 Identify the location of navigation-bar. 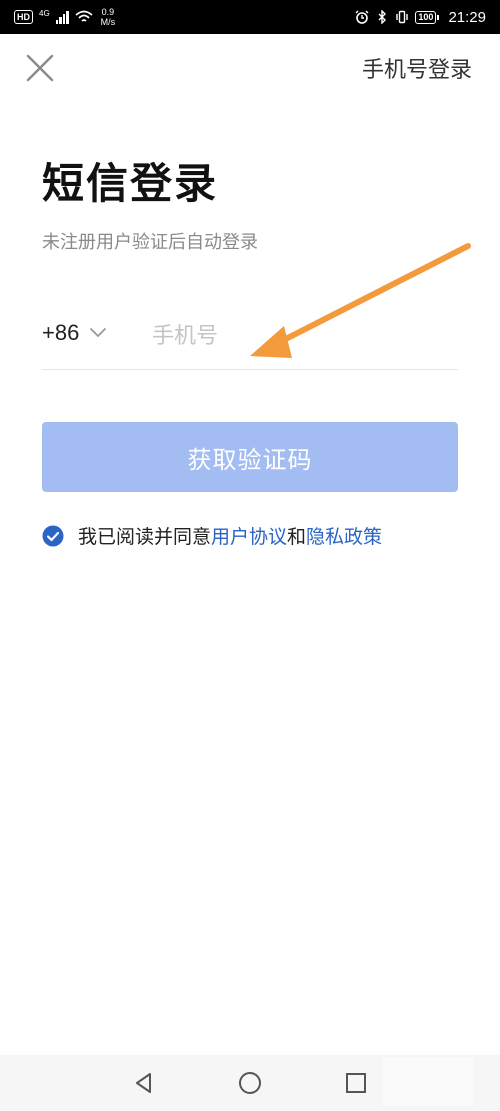
(250, 1083).